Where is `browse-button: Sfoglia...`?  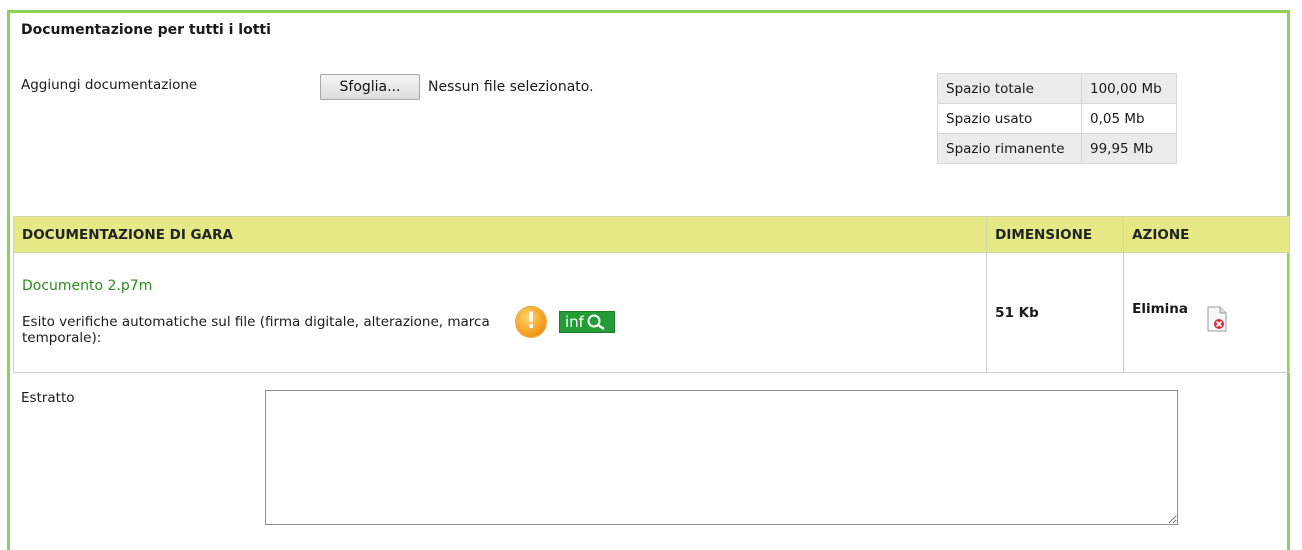 browse-button: Sfoglia... is located at coordinates (370, 87).